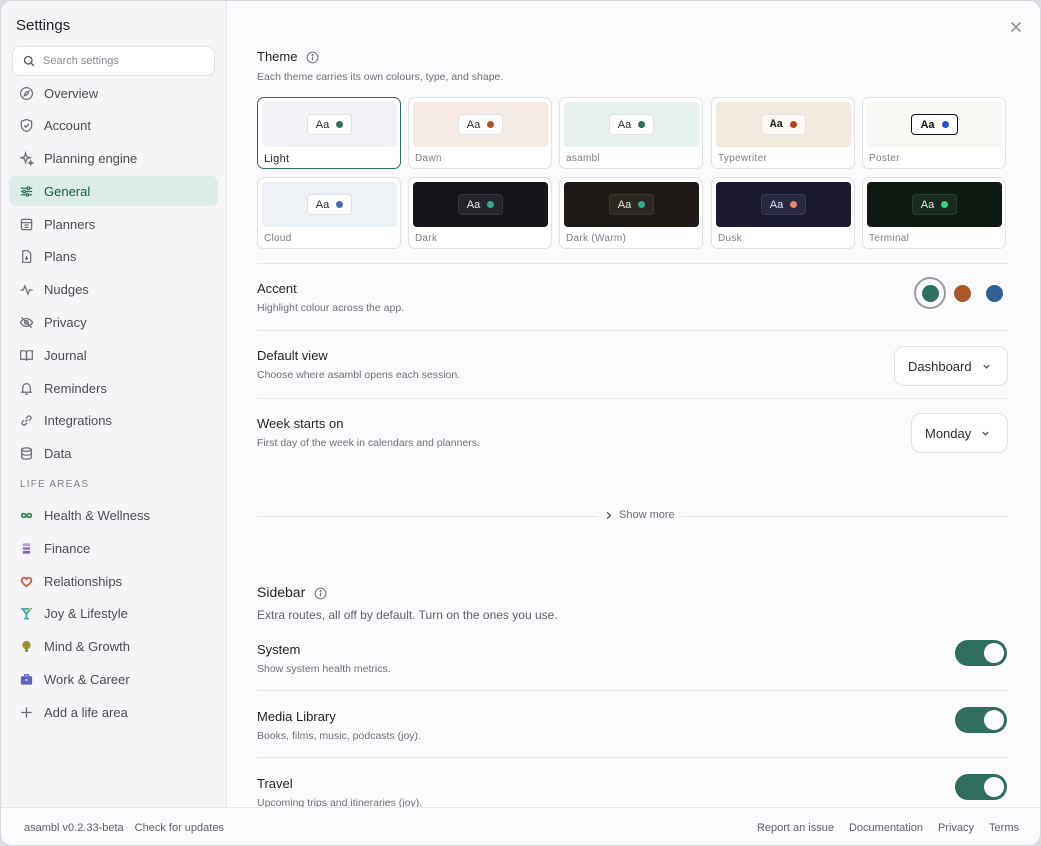 This screenshot has width=1041, height=846. What do you see at coordinates (67, 191) in the screenshot?
I see `sidebar-item-label: General` at bounding box center [67, 191].